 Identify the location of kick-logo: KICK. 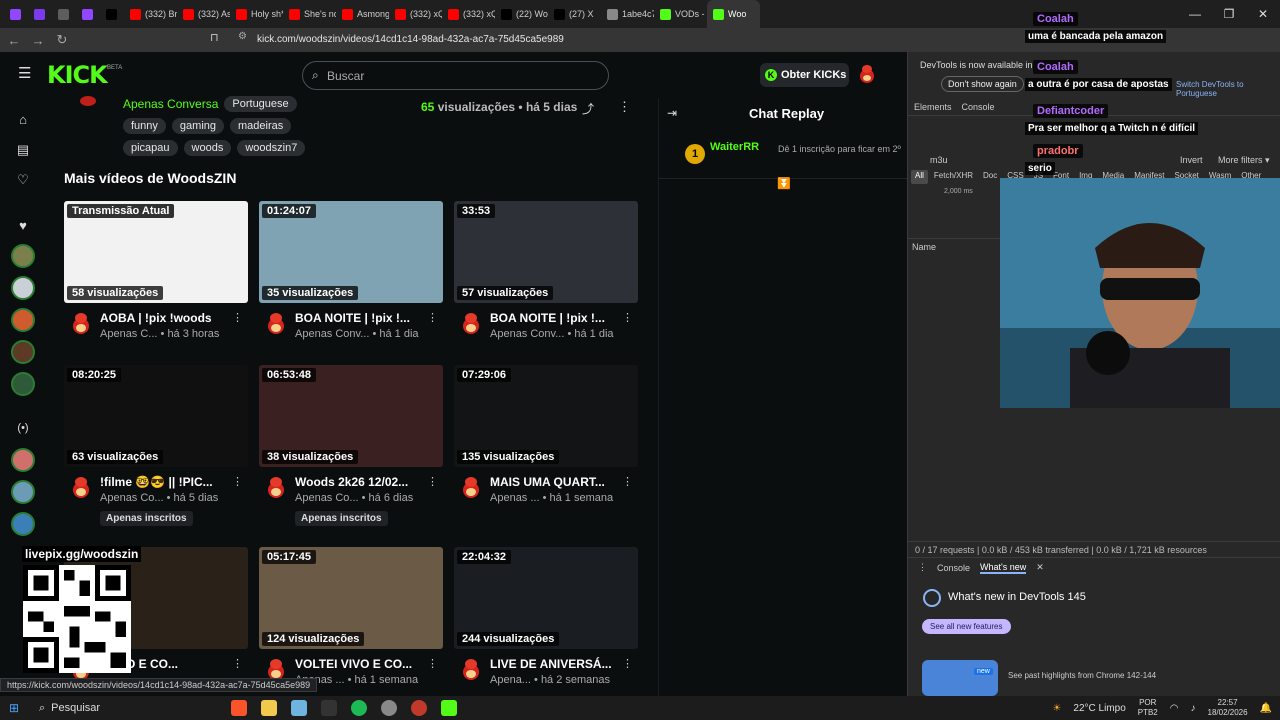
(77, 75).